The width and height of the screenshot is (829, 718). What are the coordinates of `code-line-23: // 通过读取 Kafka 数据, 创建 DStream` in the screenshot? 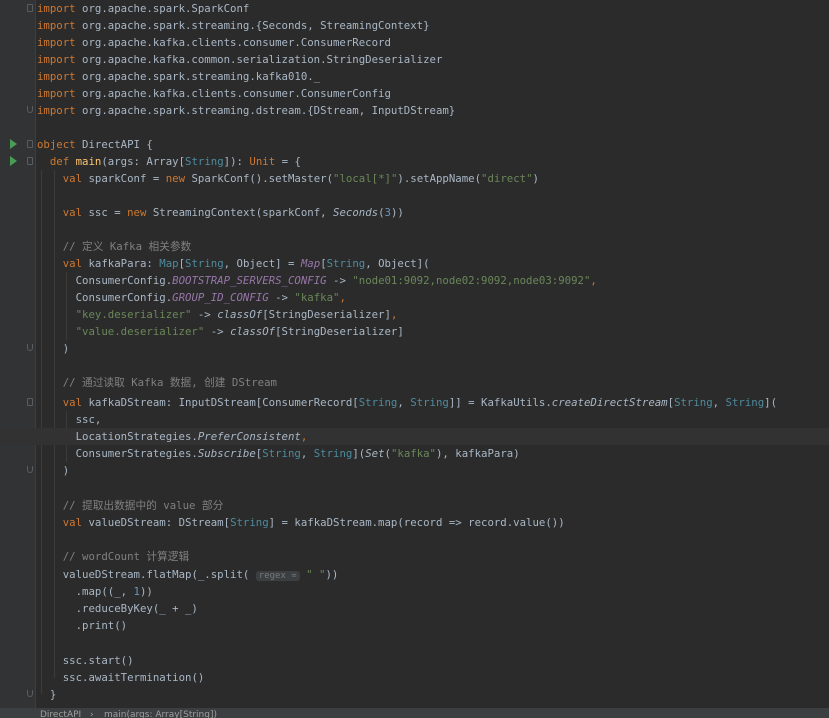 It's located at (414, 382).